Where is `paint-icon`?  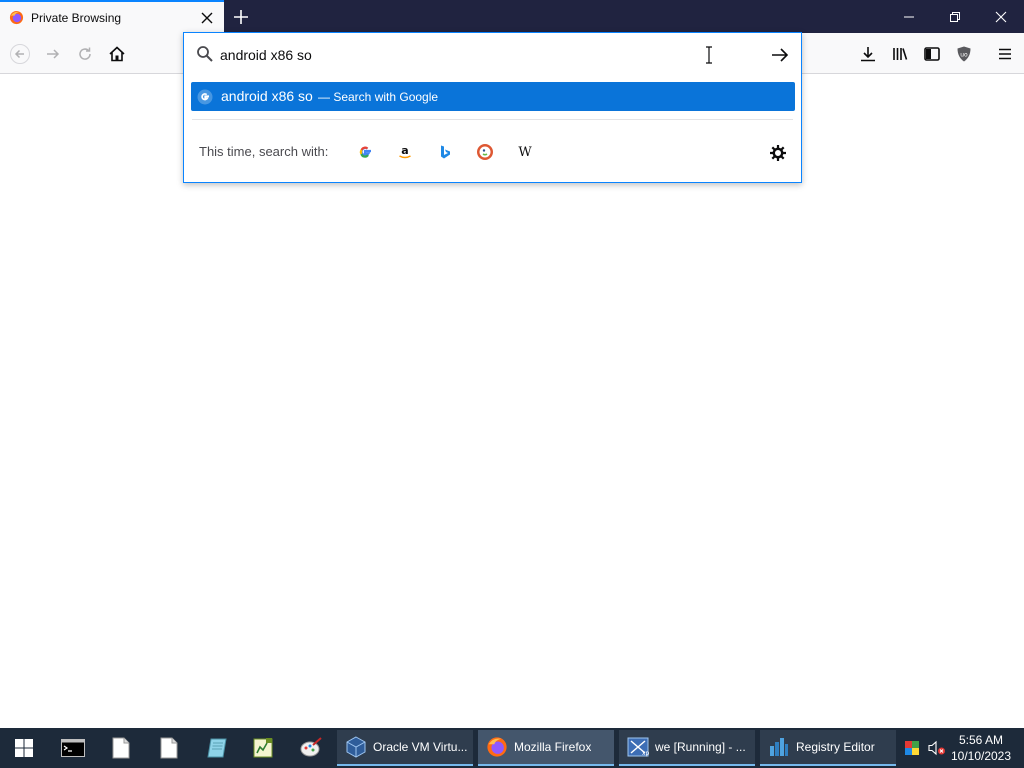 paint-icon is located at coordinates (311, 747).